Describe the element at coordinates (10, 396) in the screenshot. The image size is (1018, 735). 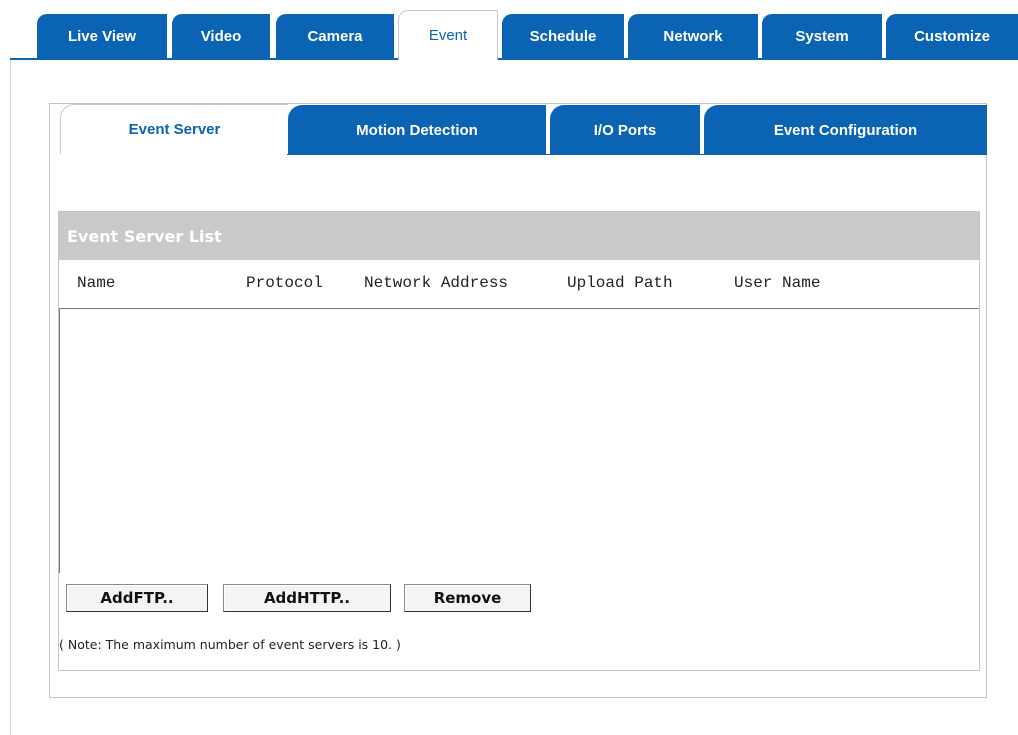
I see `page-left-border` at that location.